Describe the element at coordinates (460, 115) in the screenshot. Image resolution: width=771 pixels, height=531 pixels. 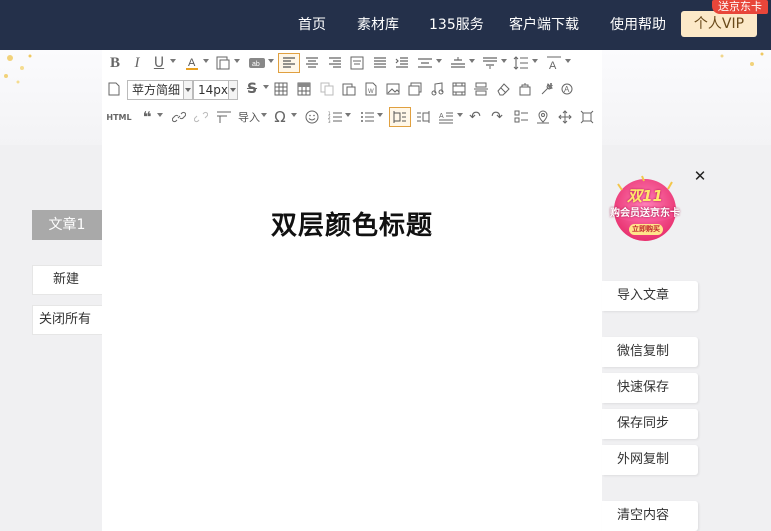
I see `text-align-dropdown-arrow` at that location.